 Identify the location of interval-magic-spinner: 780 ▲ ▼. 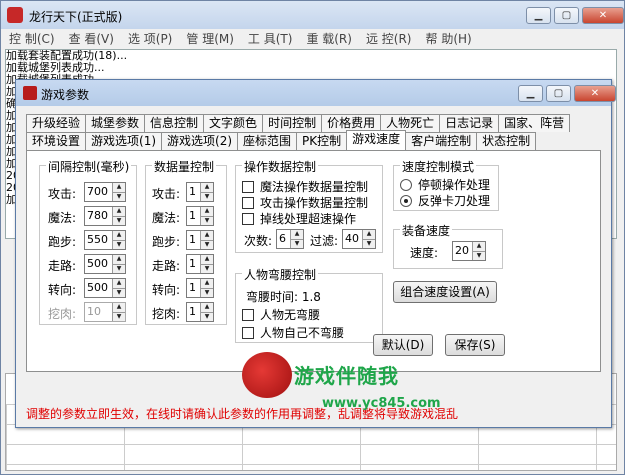
(105, 216).